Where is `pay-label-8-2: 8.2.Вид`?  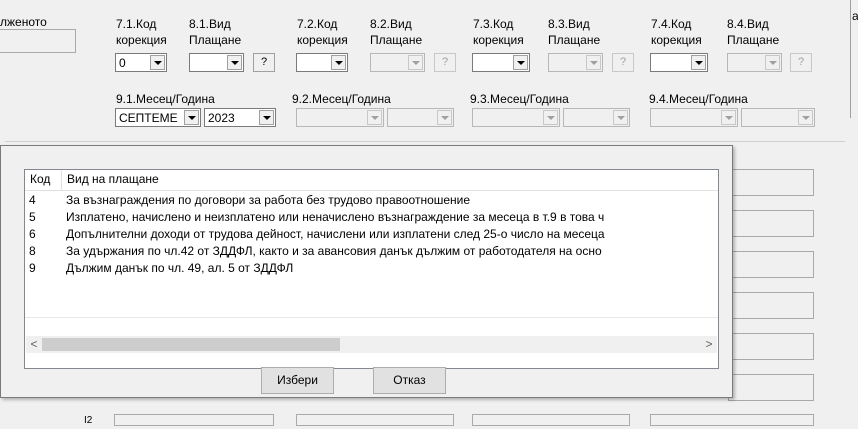
pay-label-8-2: 8.2.Вид is located at coordinates (391, 24).